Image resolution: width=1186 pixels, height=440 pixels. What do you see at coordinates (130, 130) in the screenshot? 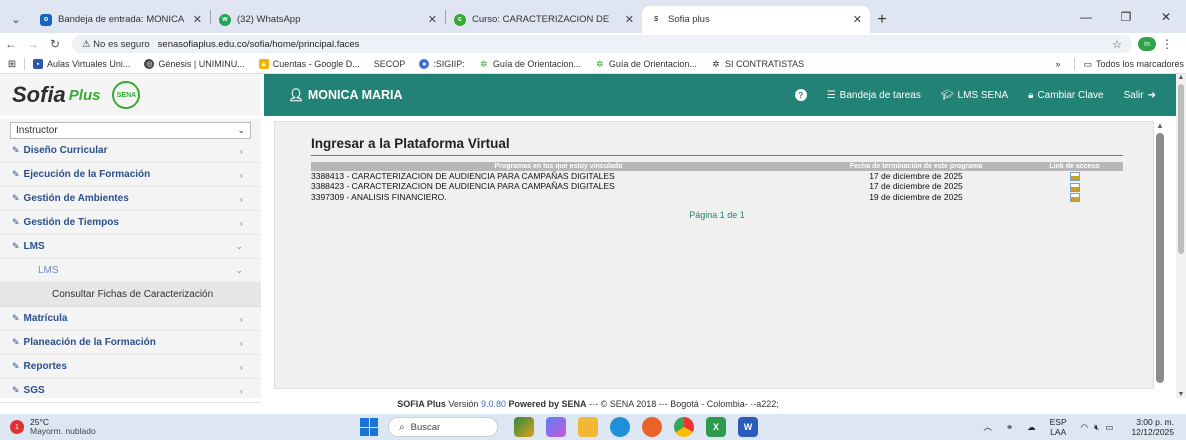
I see `role-select: Instructor ⌄` at bounding box center [130, 130].